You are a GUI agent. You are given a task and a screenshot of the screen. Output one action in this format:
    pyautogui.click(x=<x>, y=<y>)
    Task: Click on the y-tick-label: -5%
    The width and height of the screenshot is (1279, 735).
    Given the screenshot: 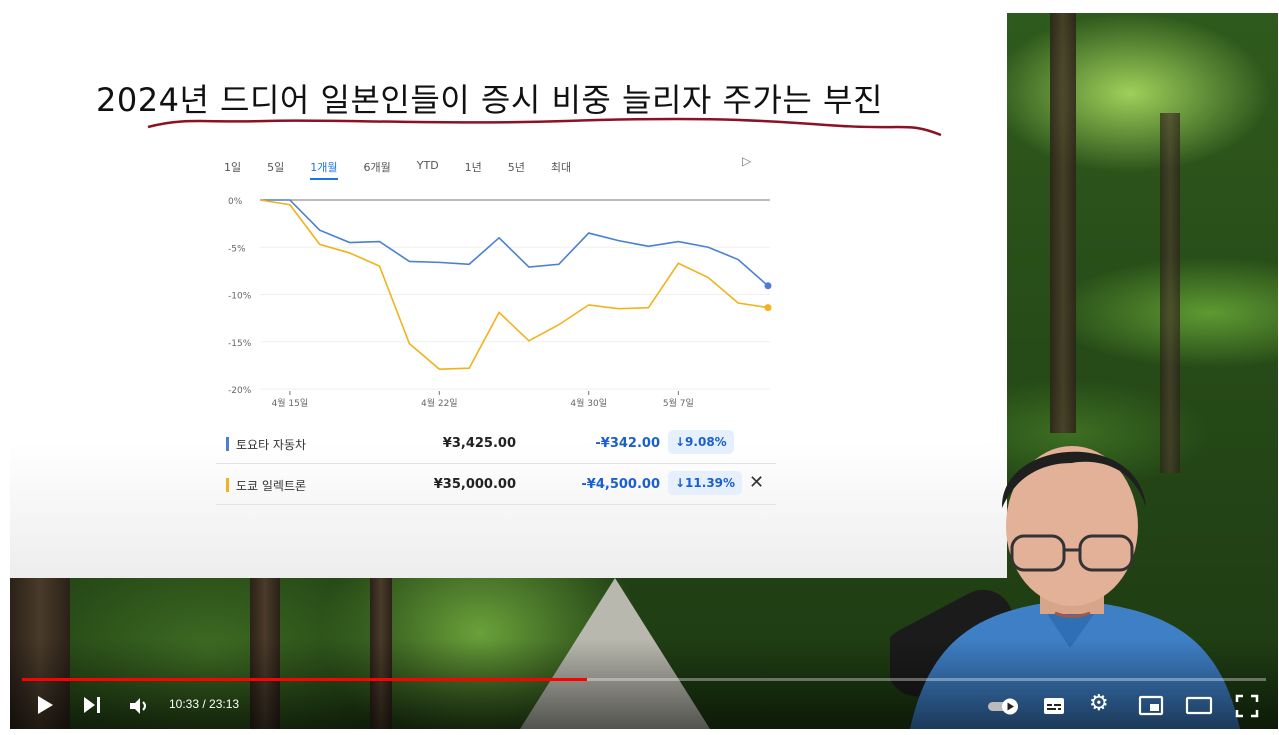 What is the action you would take?
    pyautogui.click(x=237, y=249)
    